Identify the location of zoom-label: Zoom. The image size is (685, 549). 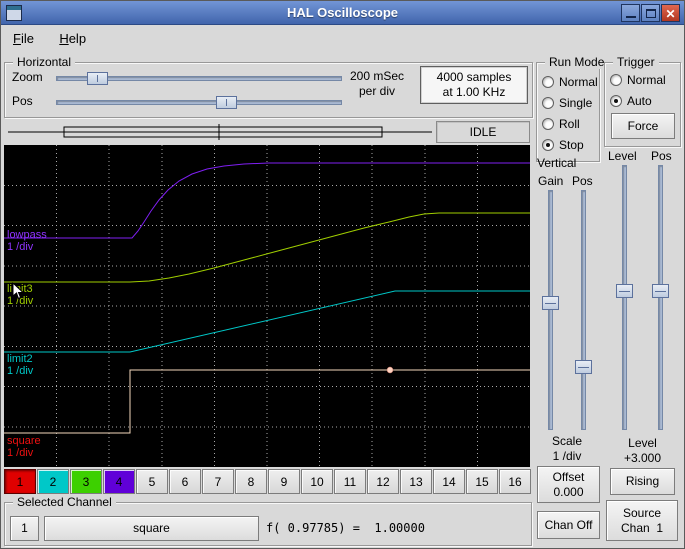
(27, 77).